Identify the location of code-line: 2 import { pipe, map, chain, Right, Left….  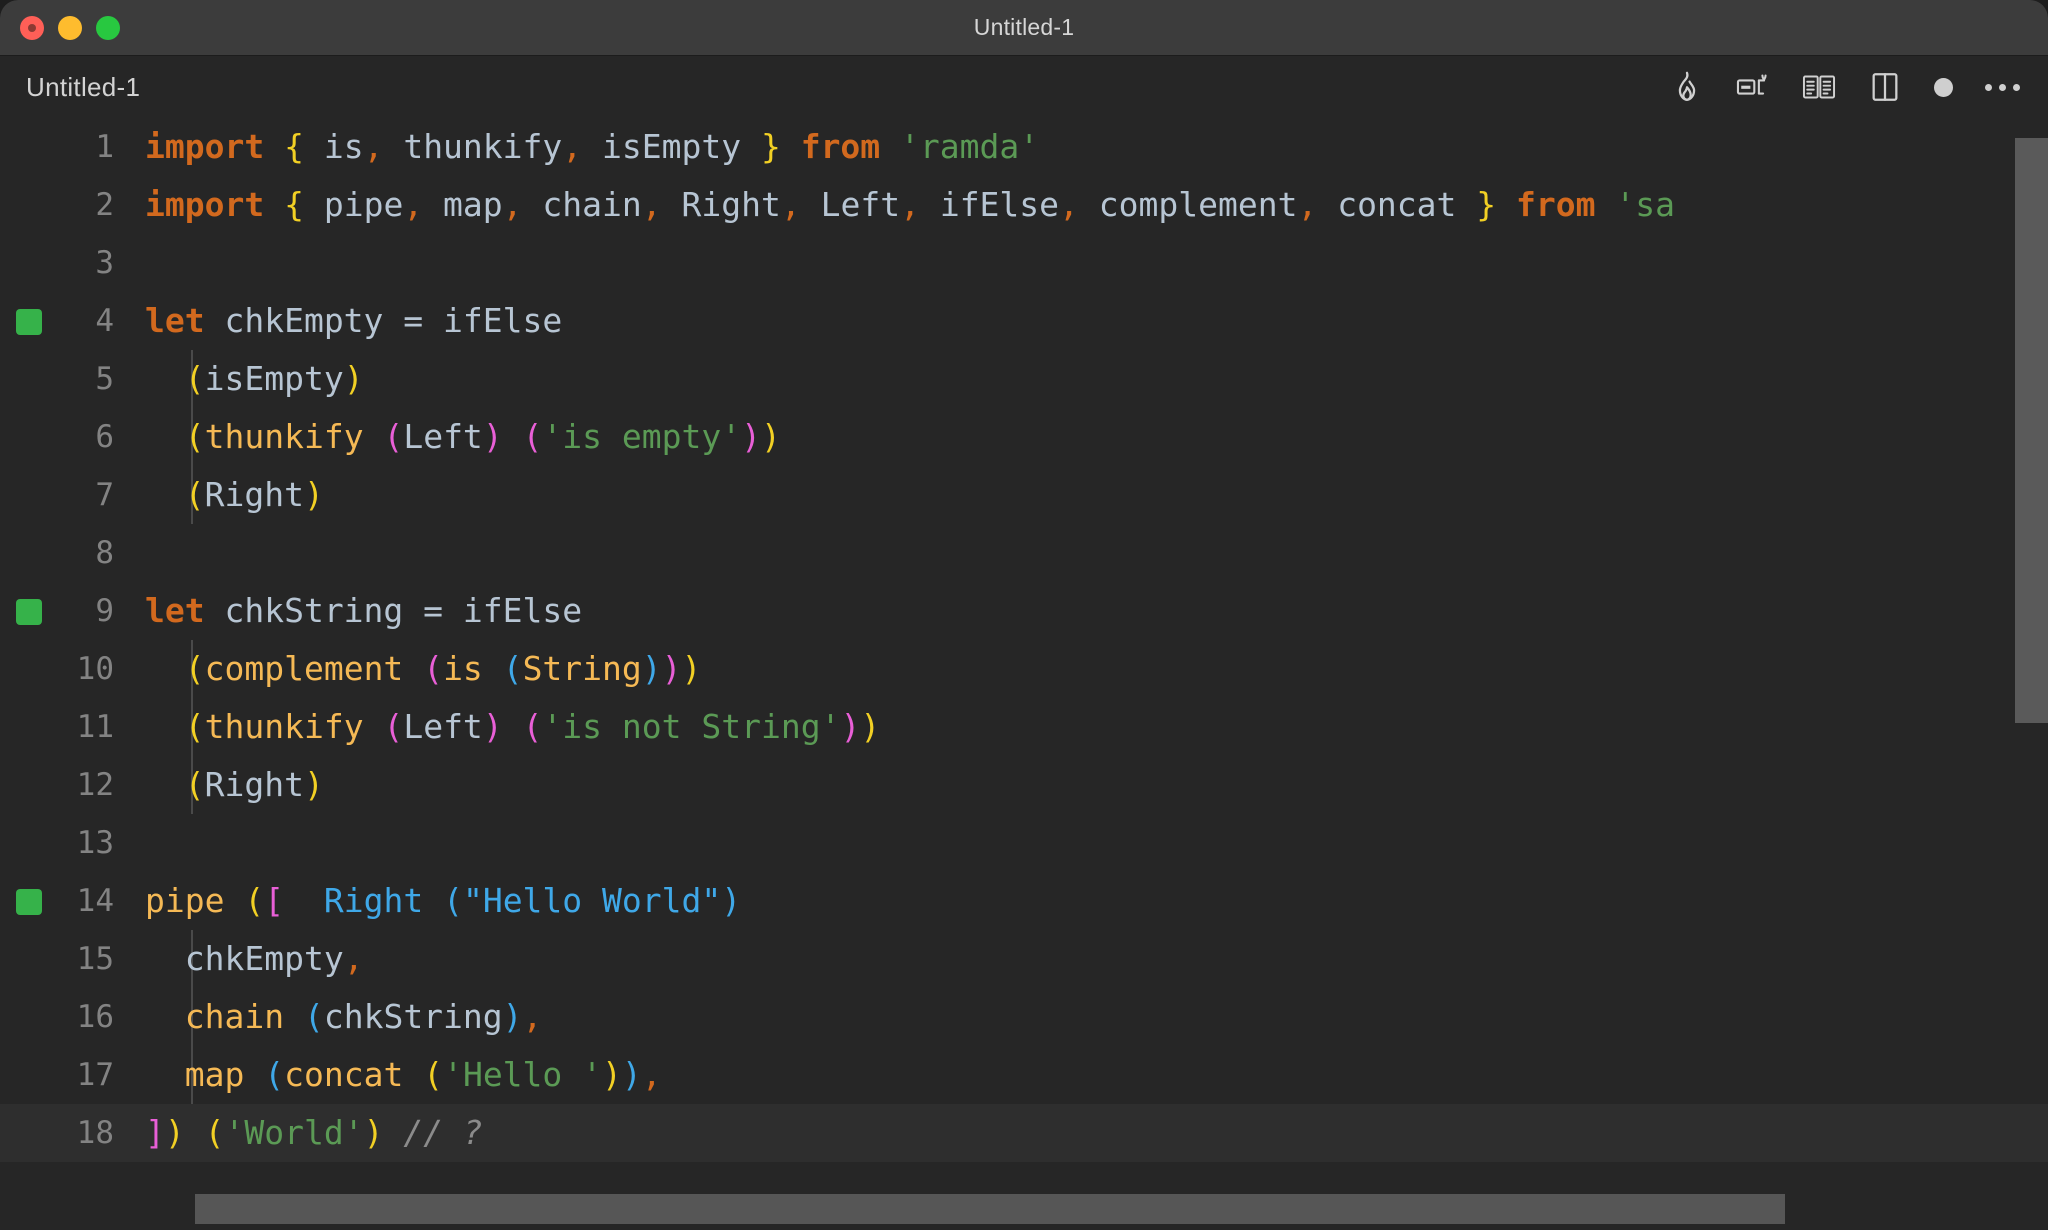
(1024, 205).